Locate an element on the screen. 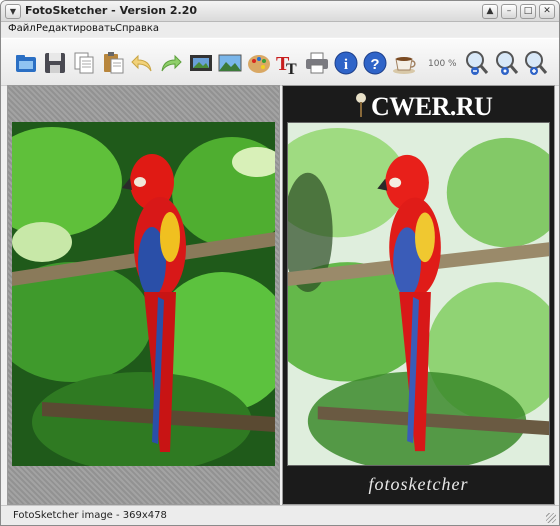 The image size is (560, 526). close-button: ✕ is located at coordinates (547, 11).